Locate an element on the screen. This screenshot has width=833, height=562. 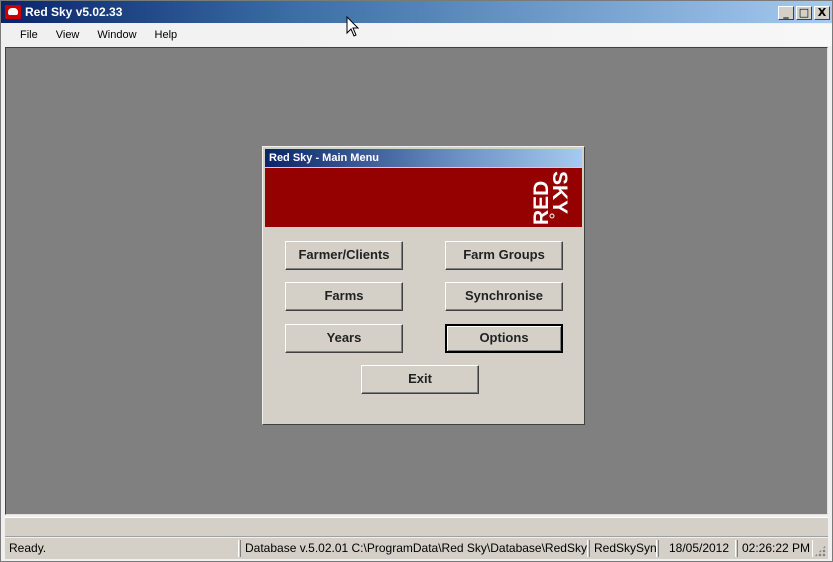
options-button: Options is located at coordinates (504, 338).